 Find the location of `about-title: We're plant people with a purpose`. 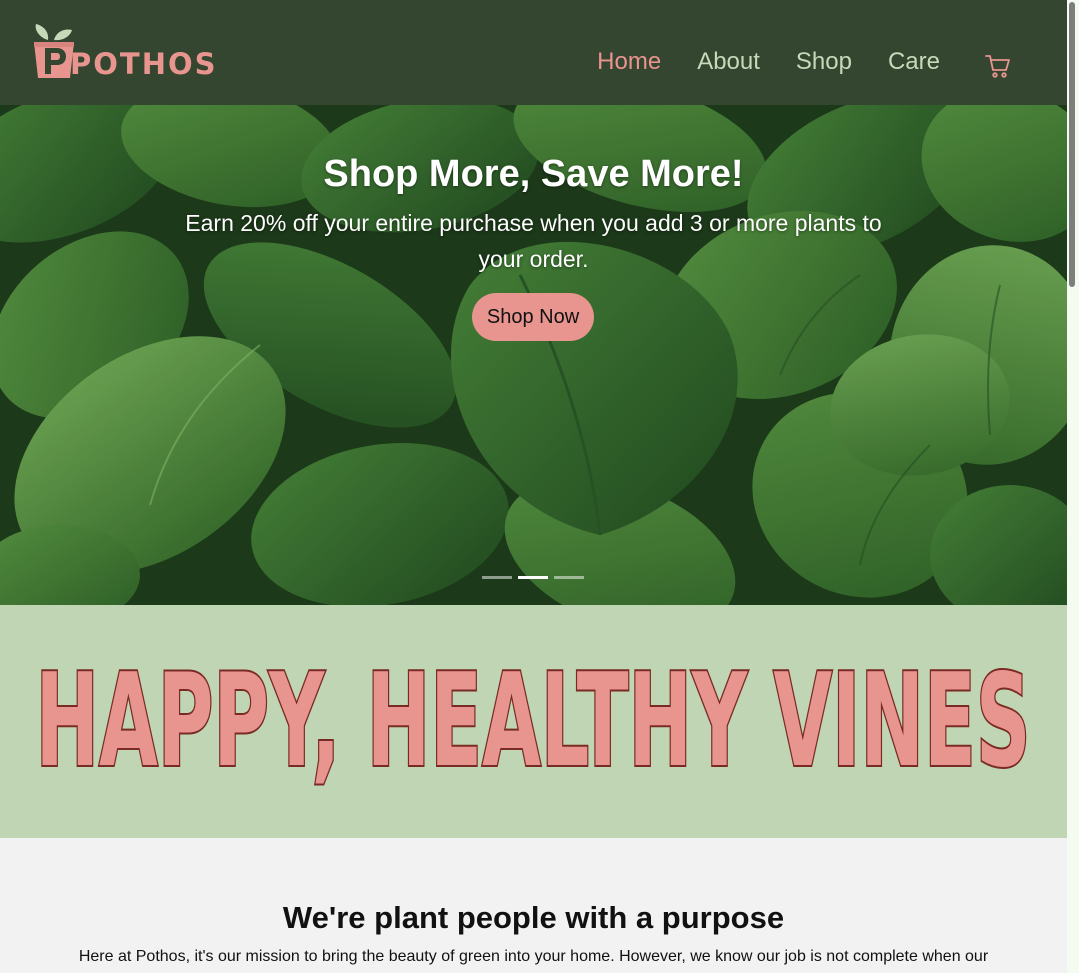

about-title: We're plant people with a purpose is located at coordinates (533, 917).